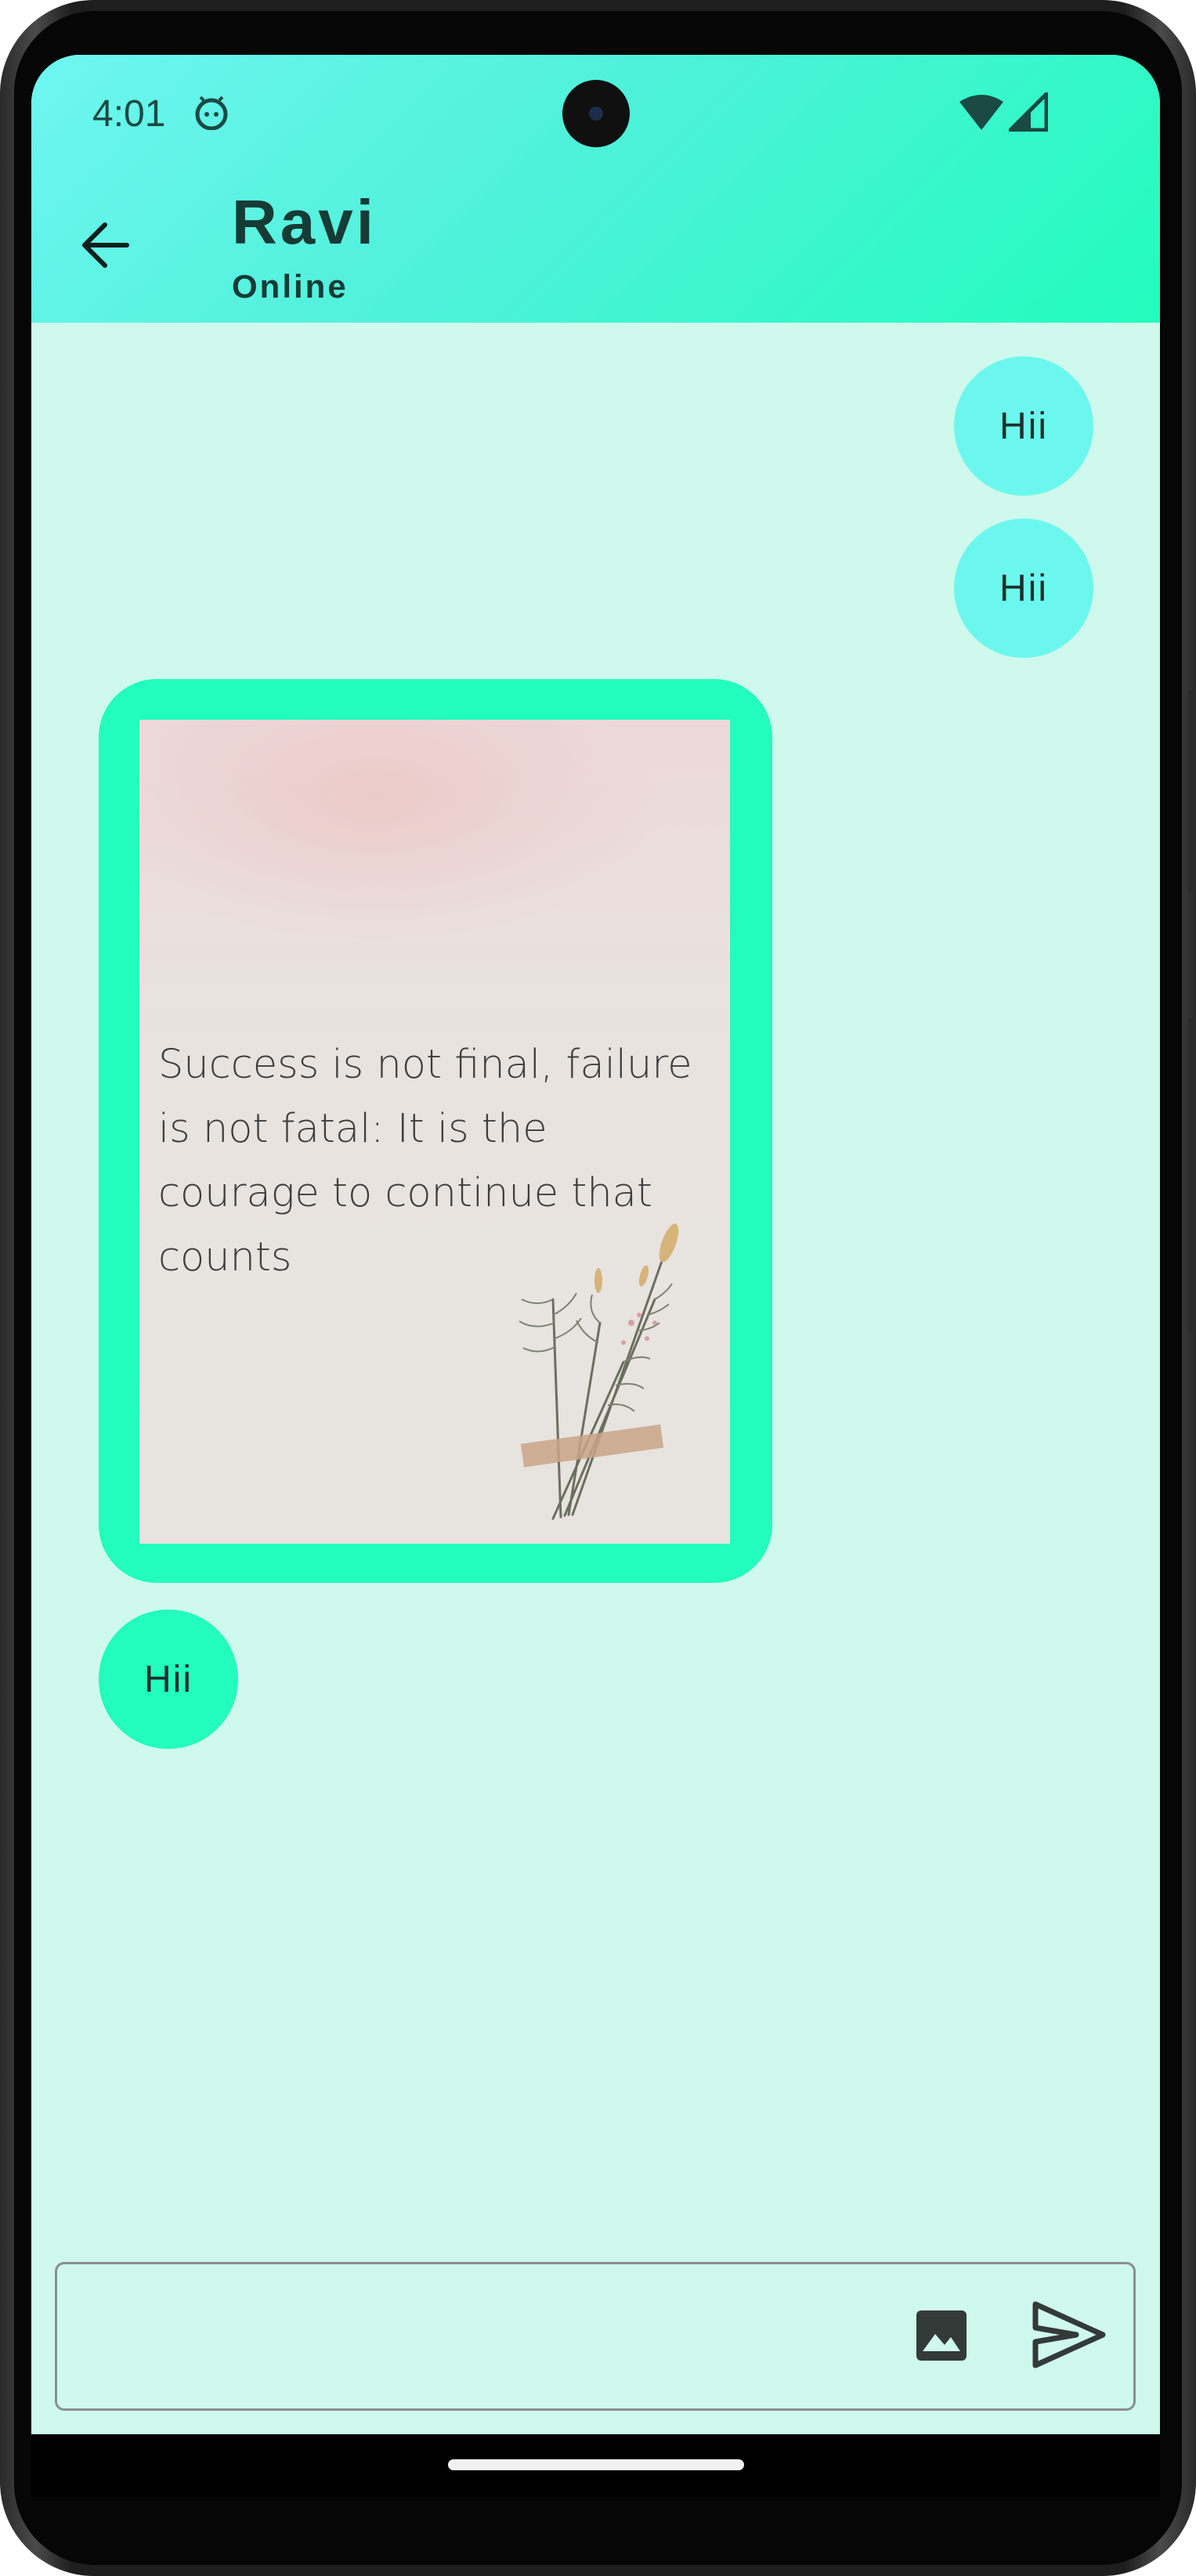  I want to click on contact-name: Ravi, so click(304, 222).